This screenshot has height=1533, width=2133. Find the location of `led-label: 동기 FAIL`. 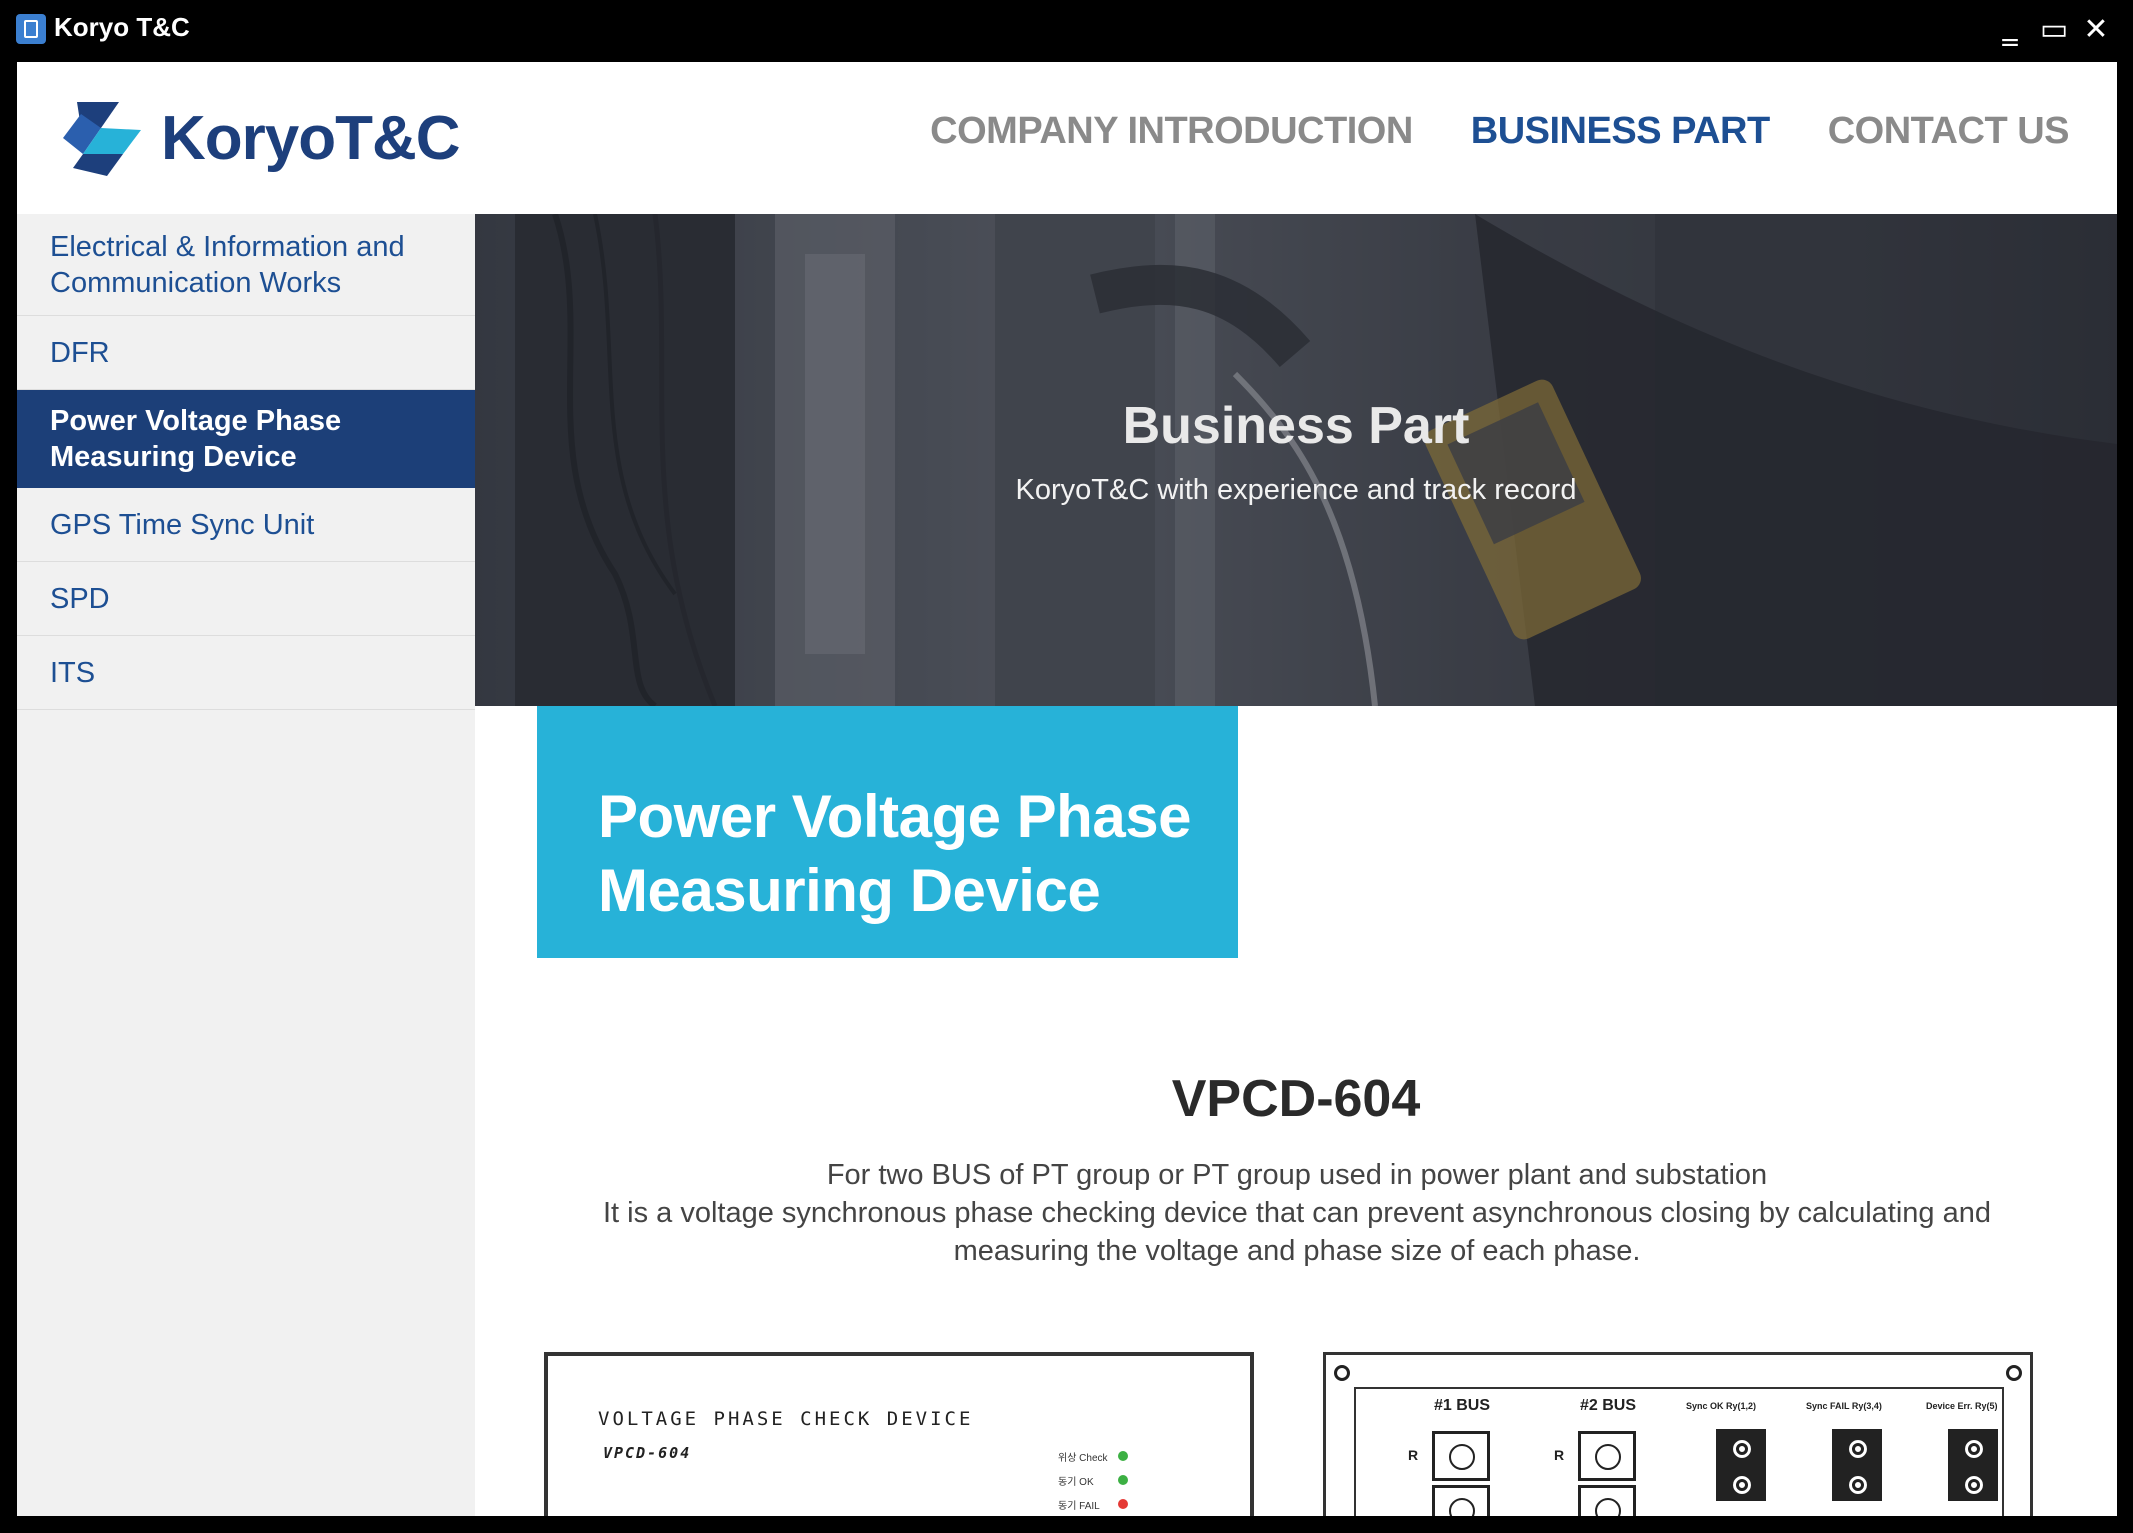

led-label: 동기 FAIL is located at coordinates (1079, 1506).